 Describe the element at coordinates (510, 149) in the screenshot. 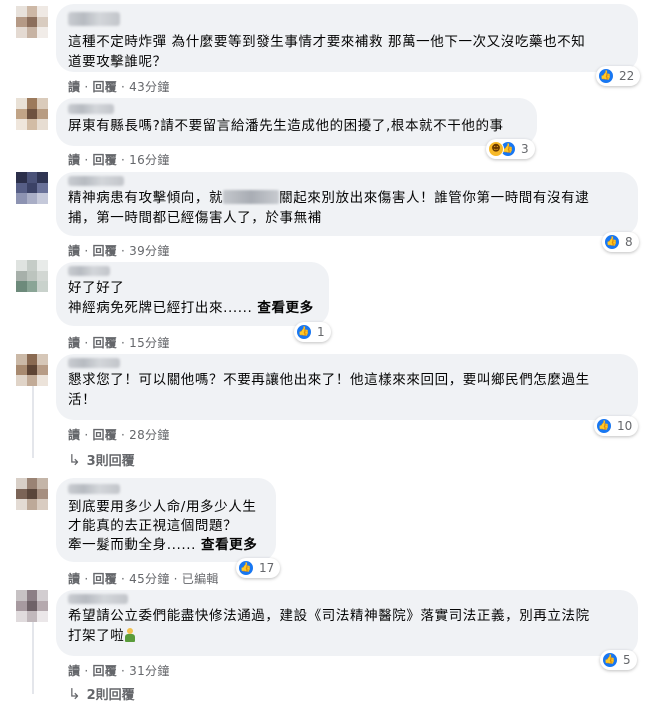

I see `reaction-count: ☻ 👍 3` at that location.